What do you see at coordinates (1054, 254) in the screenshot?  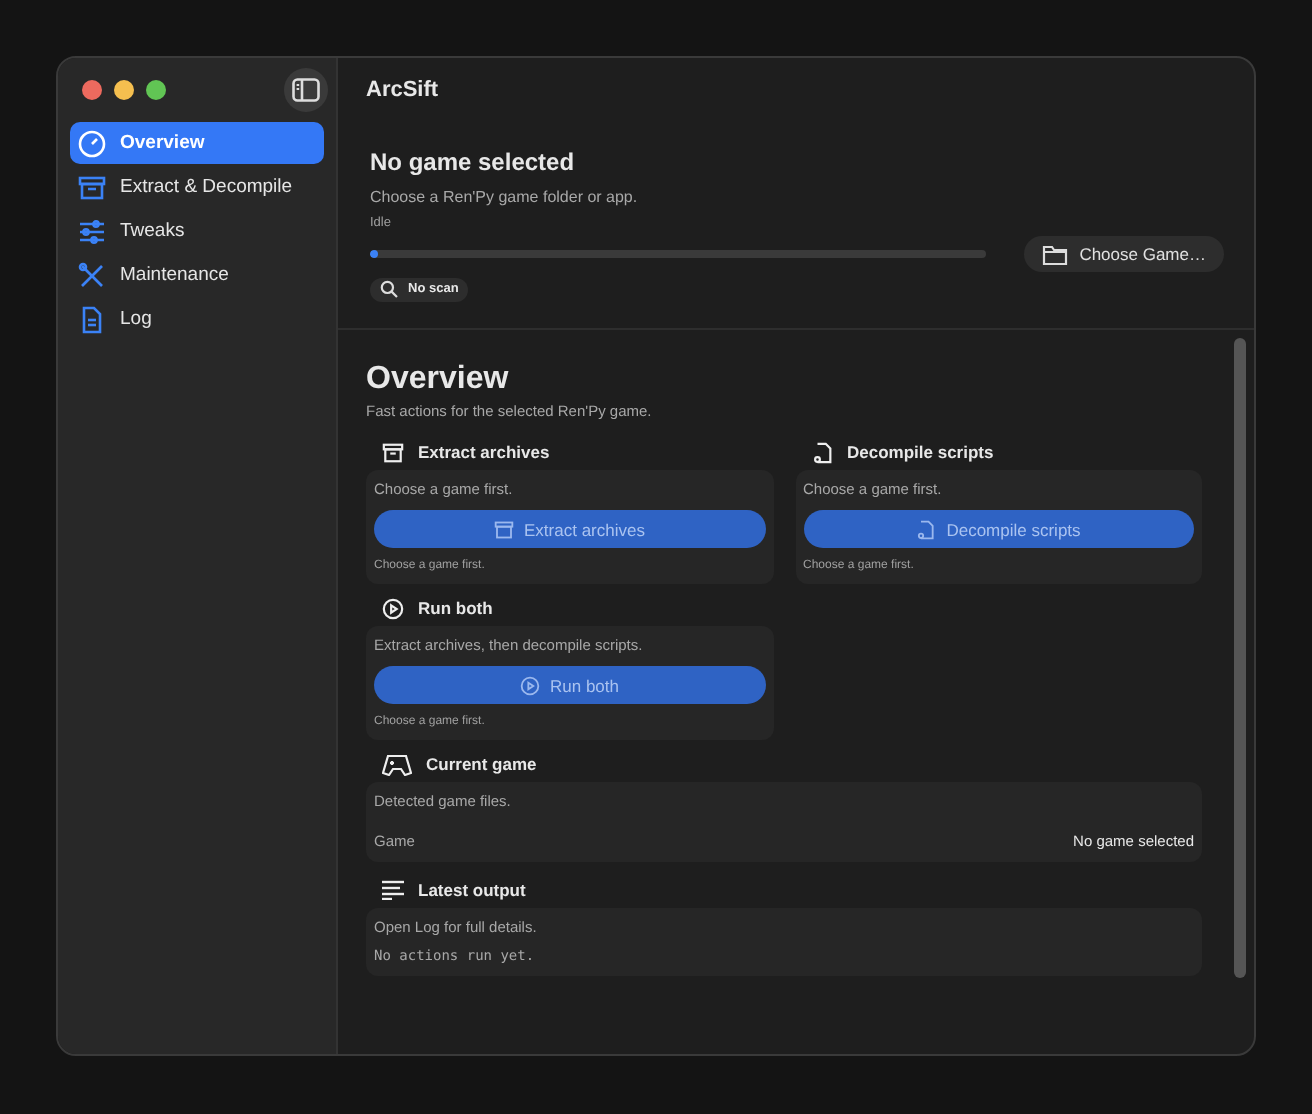 I see `folder-icon` at bounding box center [1054, 254].